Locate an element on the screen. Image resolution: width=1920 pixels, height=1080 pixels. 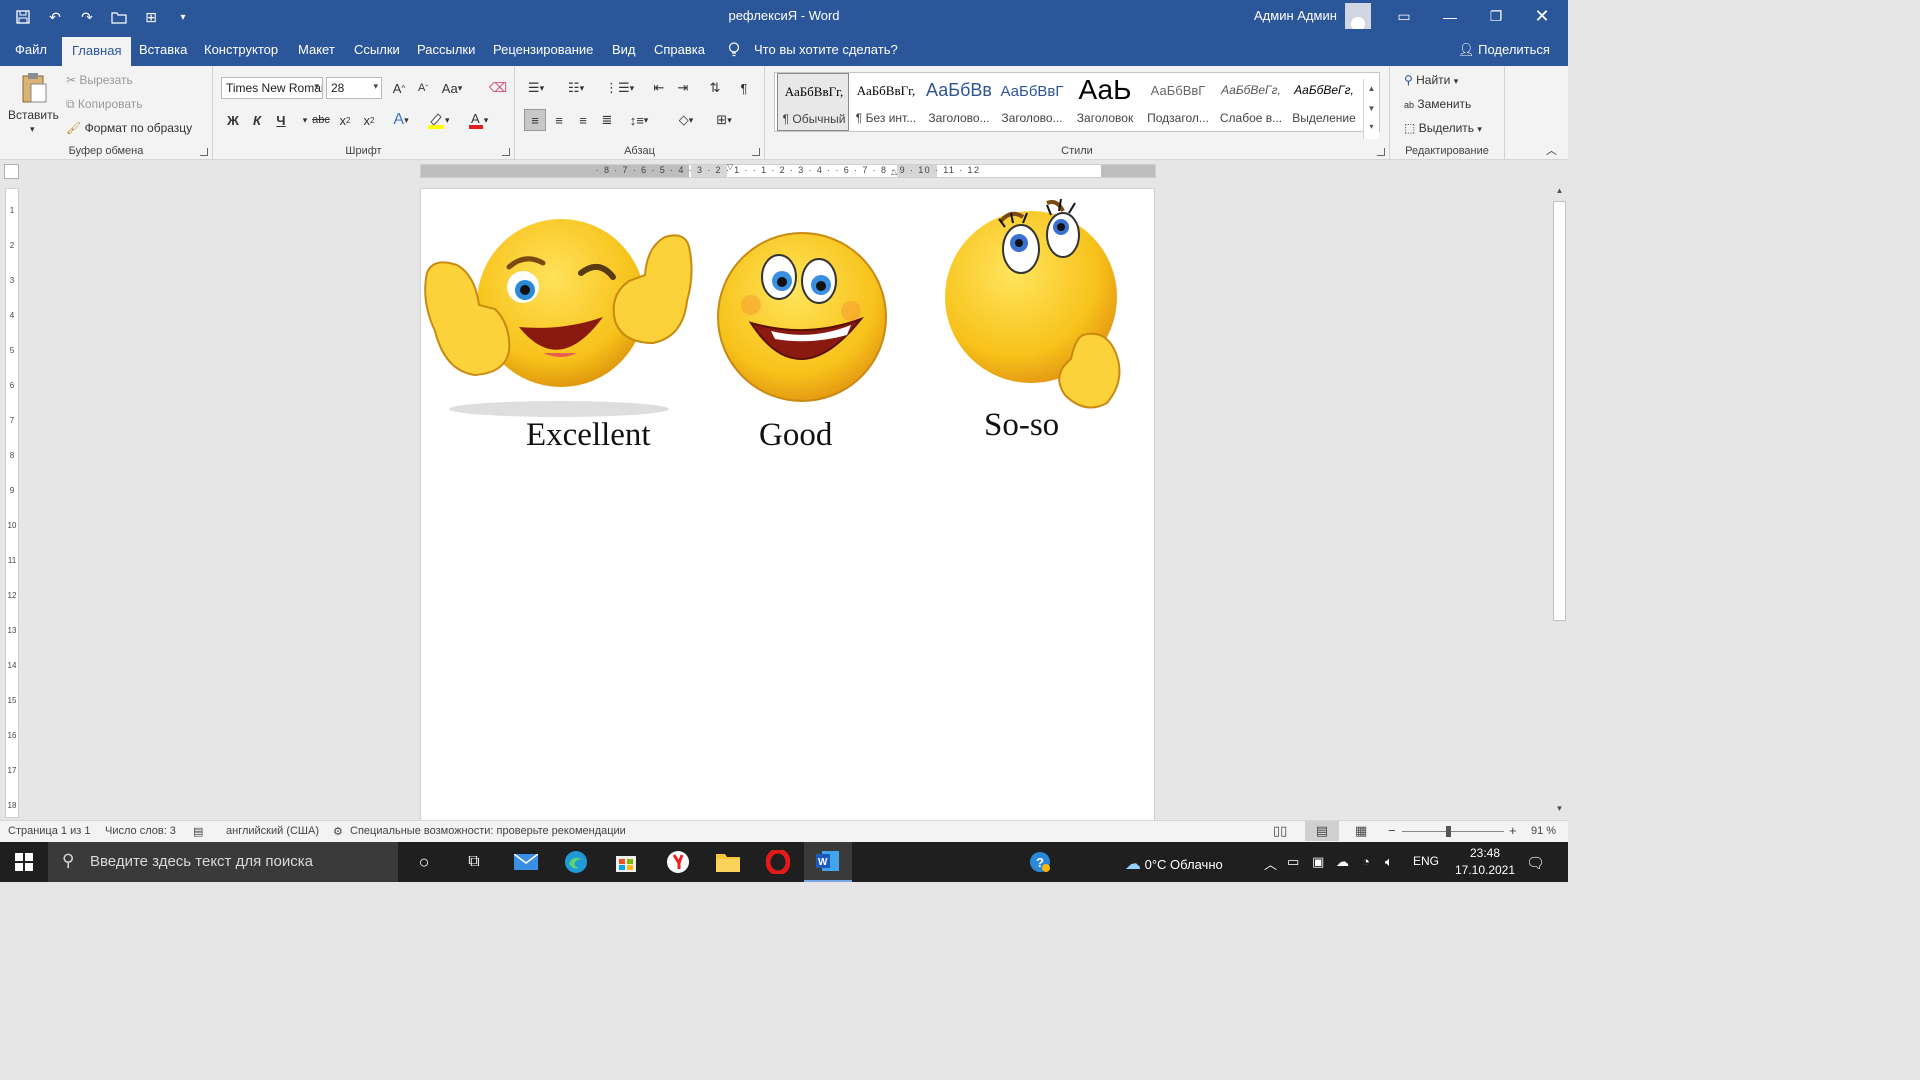
onedrive-icon: ☁︎ is located at coordinates (1342, 862).